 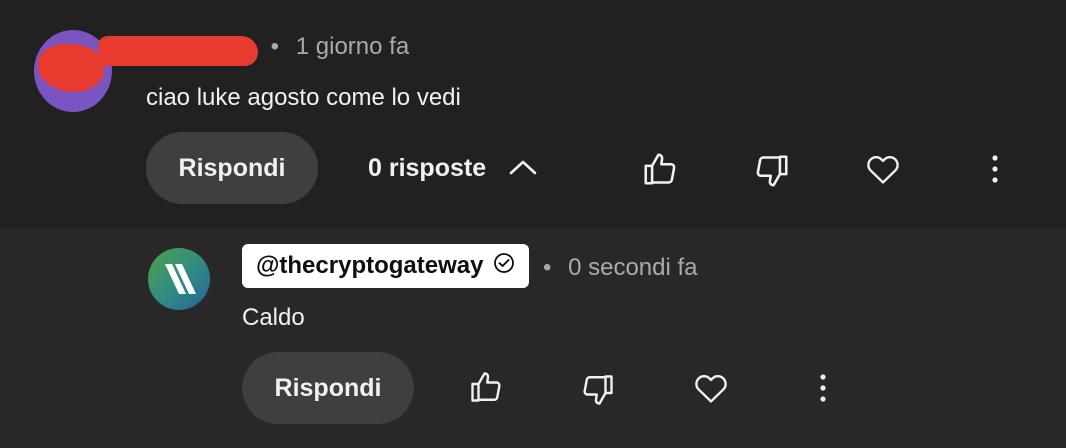 I want to click on timestamp: 0 secondi fa, so click(x=632, y=267).